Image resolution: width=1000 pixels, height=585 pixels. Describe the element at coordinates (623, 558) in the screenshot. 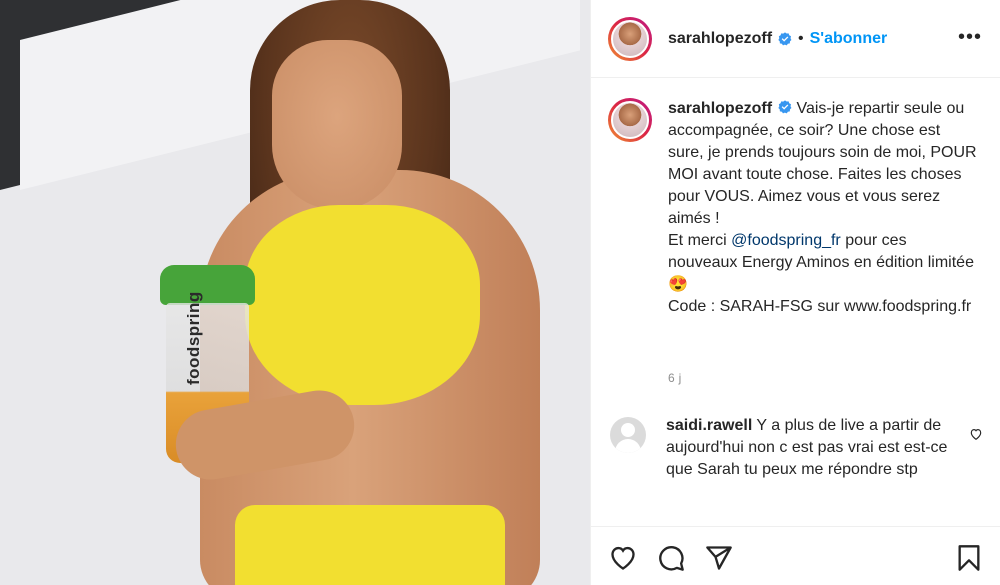

I see `like-heart-icon` at that location.